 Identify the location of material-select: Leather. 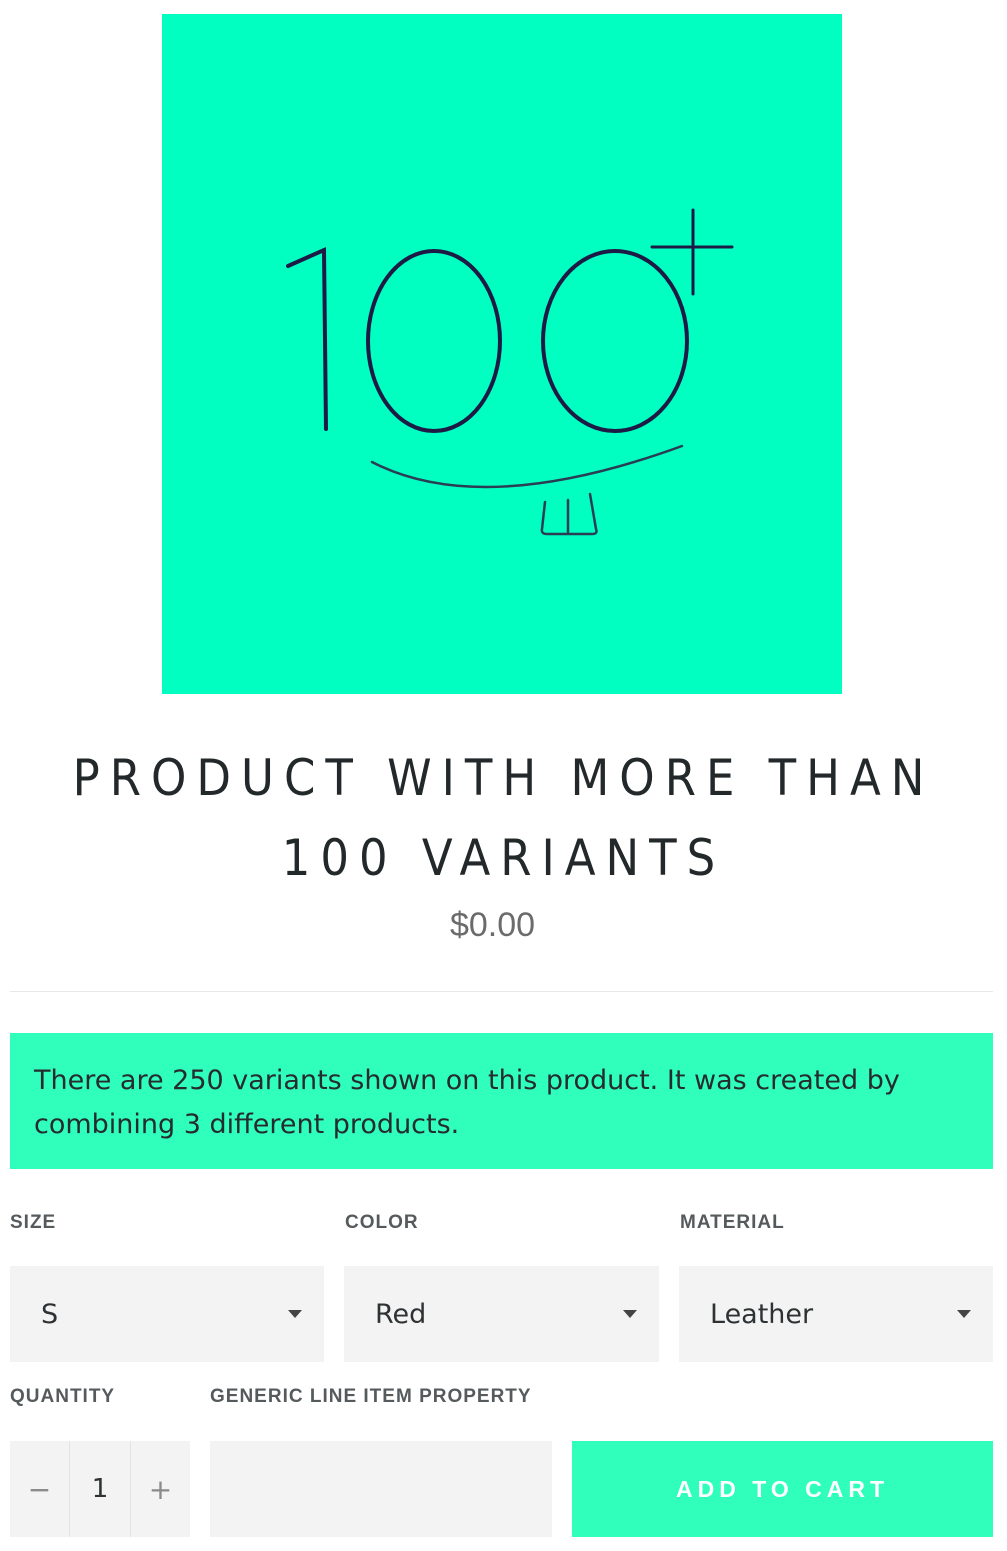
(836, 1314).